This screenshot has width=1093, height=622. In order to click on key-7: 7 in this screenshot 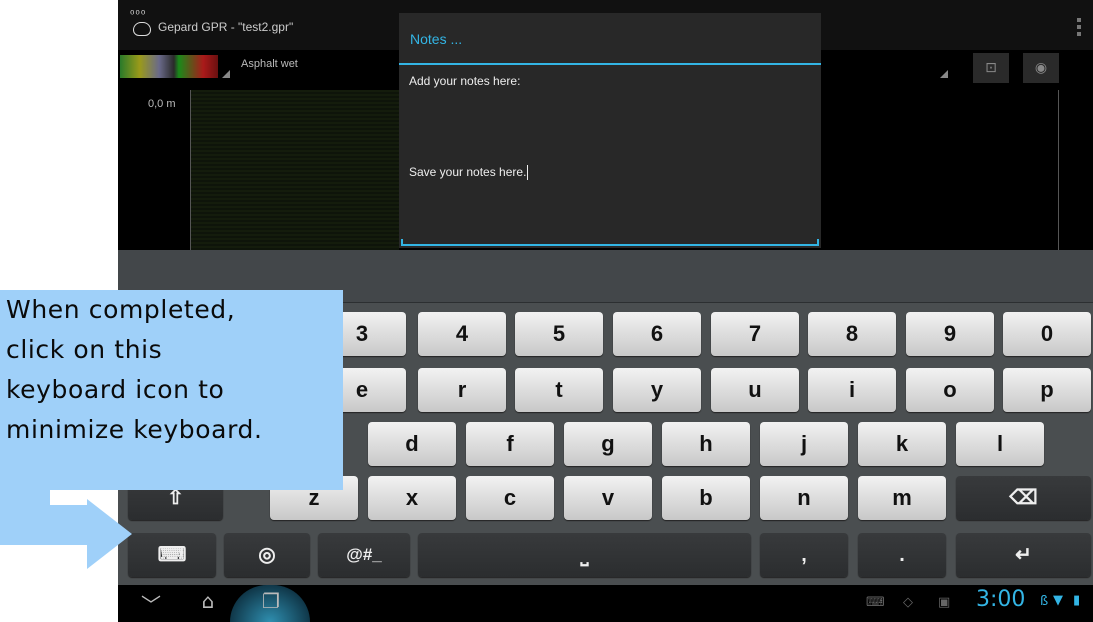, I will do `click(755, 334)`.